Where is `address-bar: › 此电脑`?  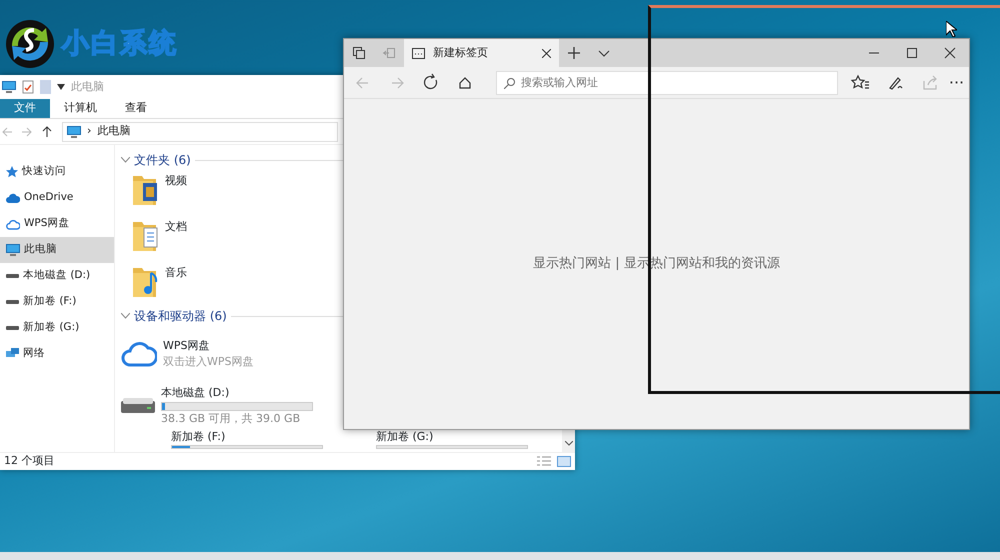
address-bar: › 此电脑 is located at coordinates (200, 132).